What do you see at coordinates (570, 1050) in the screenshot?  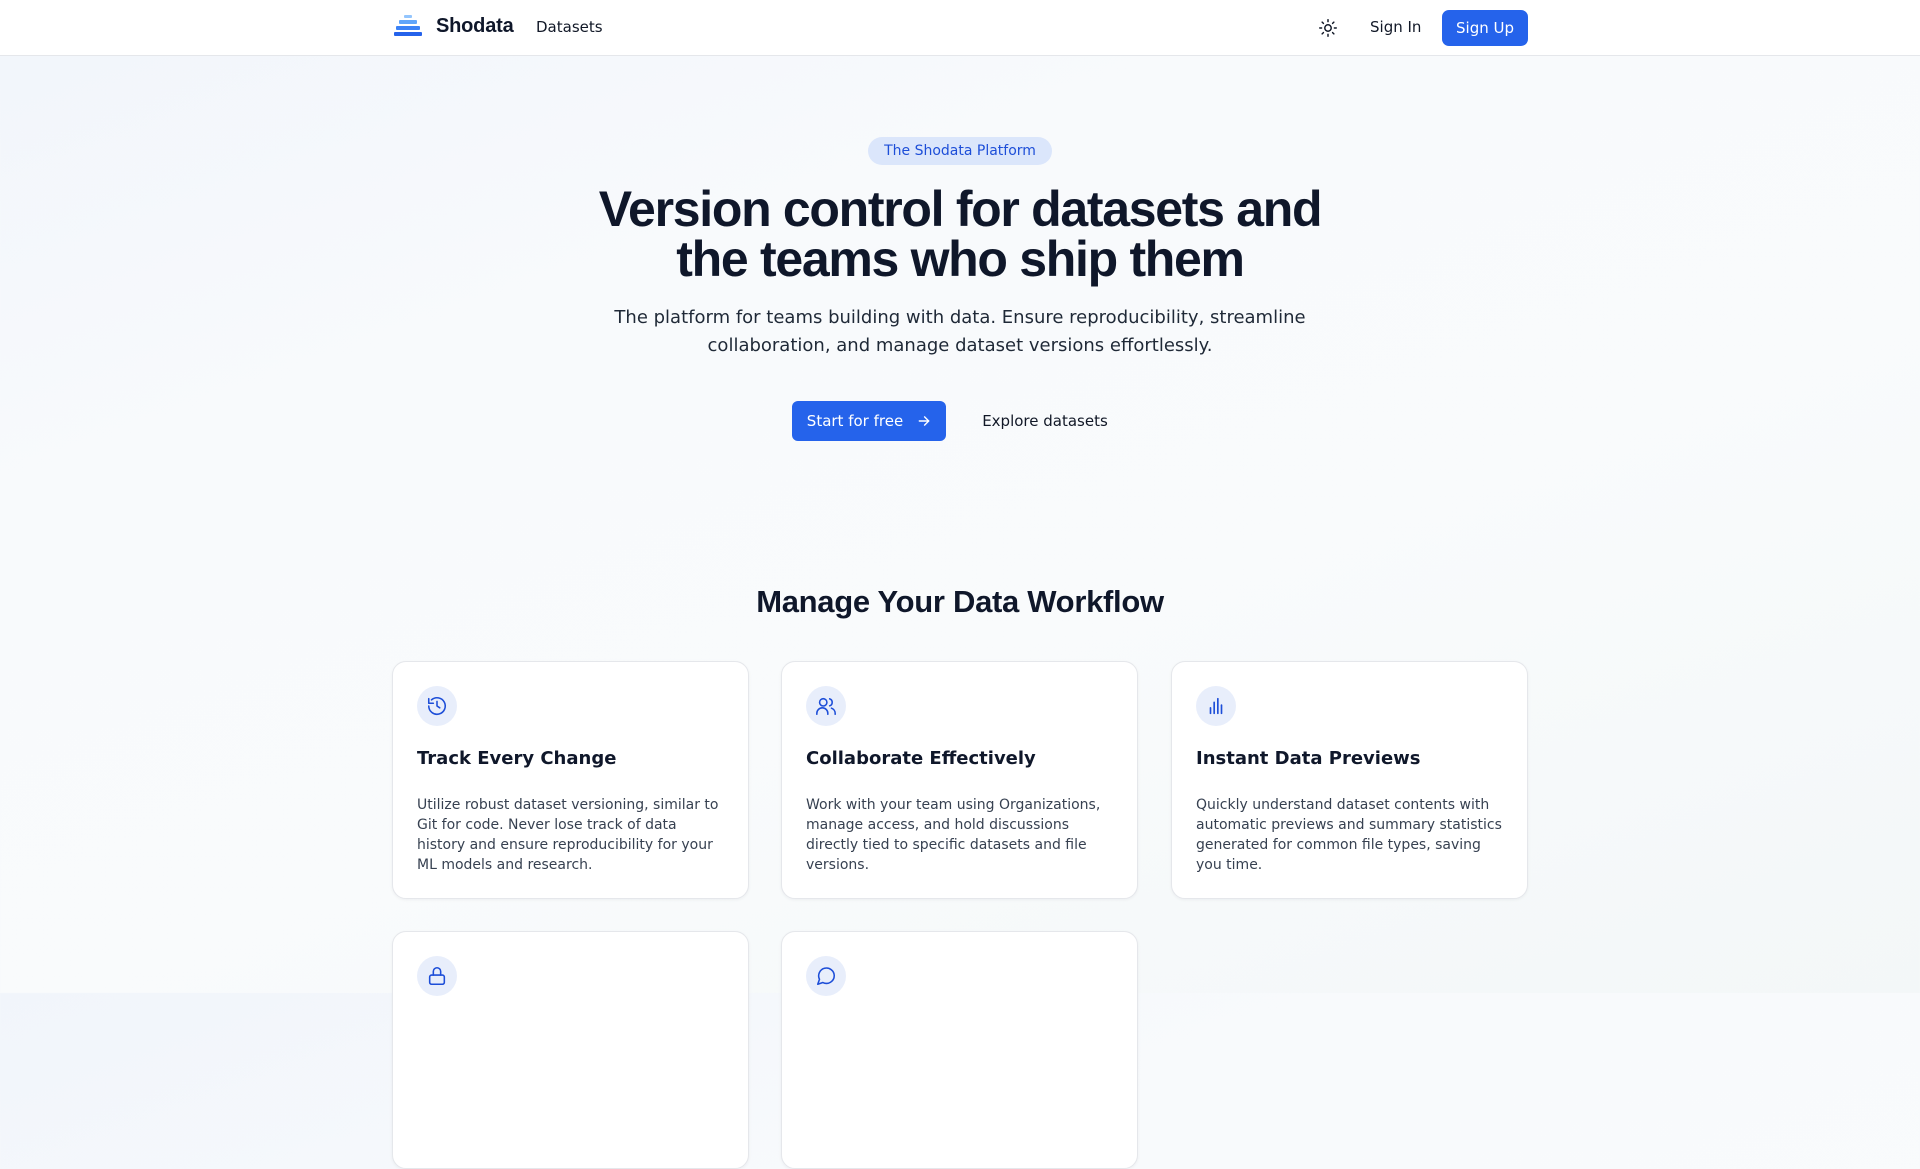 I see `feature-card-access` at bounding box center [570, 1050].